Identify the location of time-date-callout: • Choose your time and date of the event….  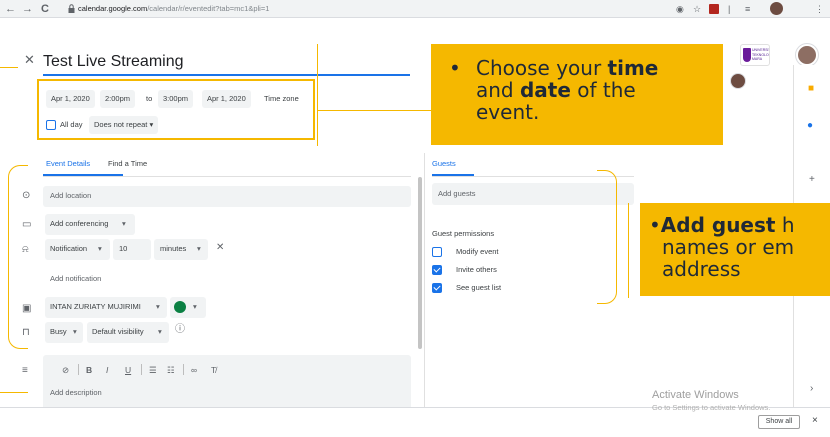
(577, 94).